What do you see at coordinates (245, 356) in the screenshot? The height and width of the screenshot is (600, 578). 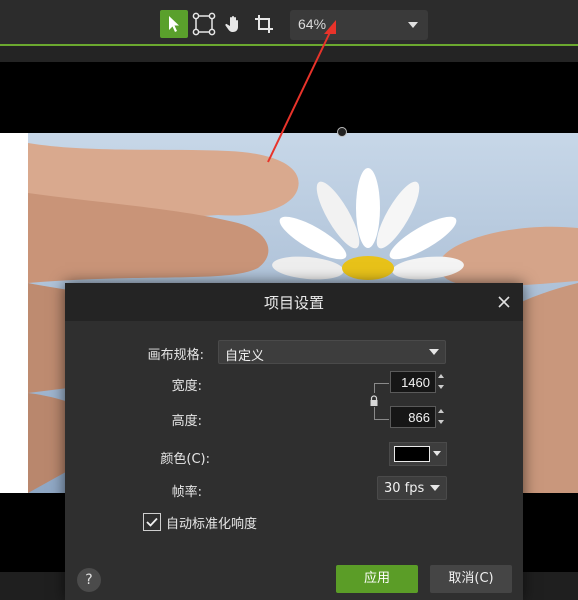 I see `canvas-size-value: 自定义` at bounding box center [245, 356].